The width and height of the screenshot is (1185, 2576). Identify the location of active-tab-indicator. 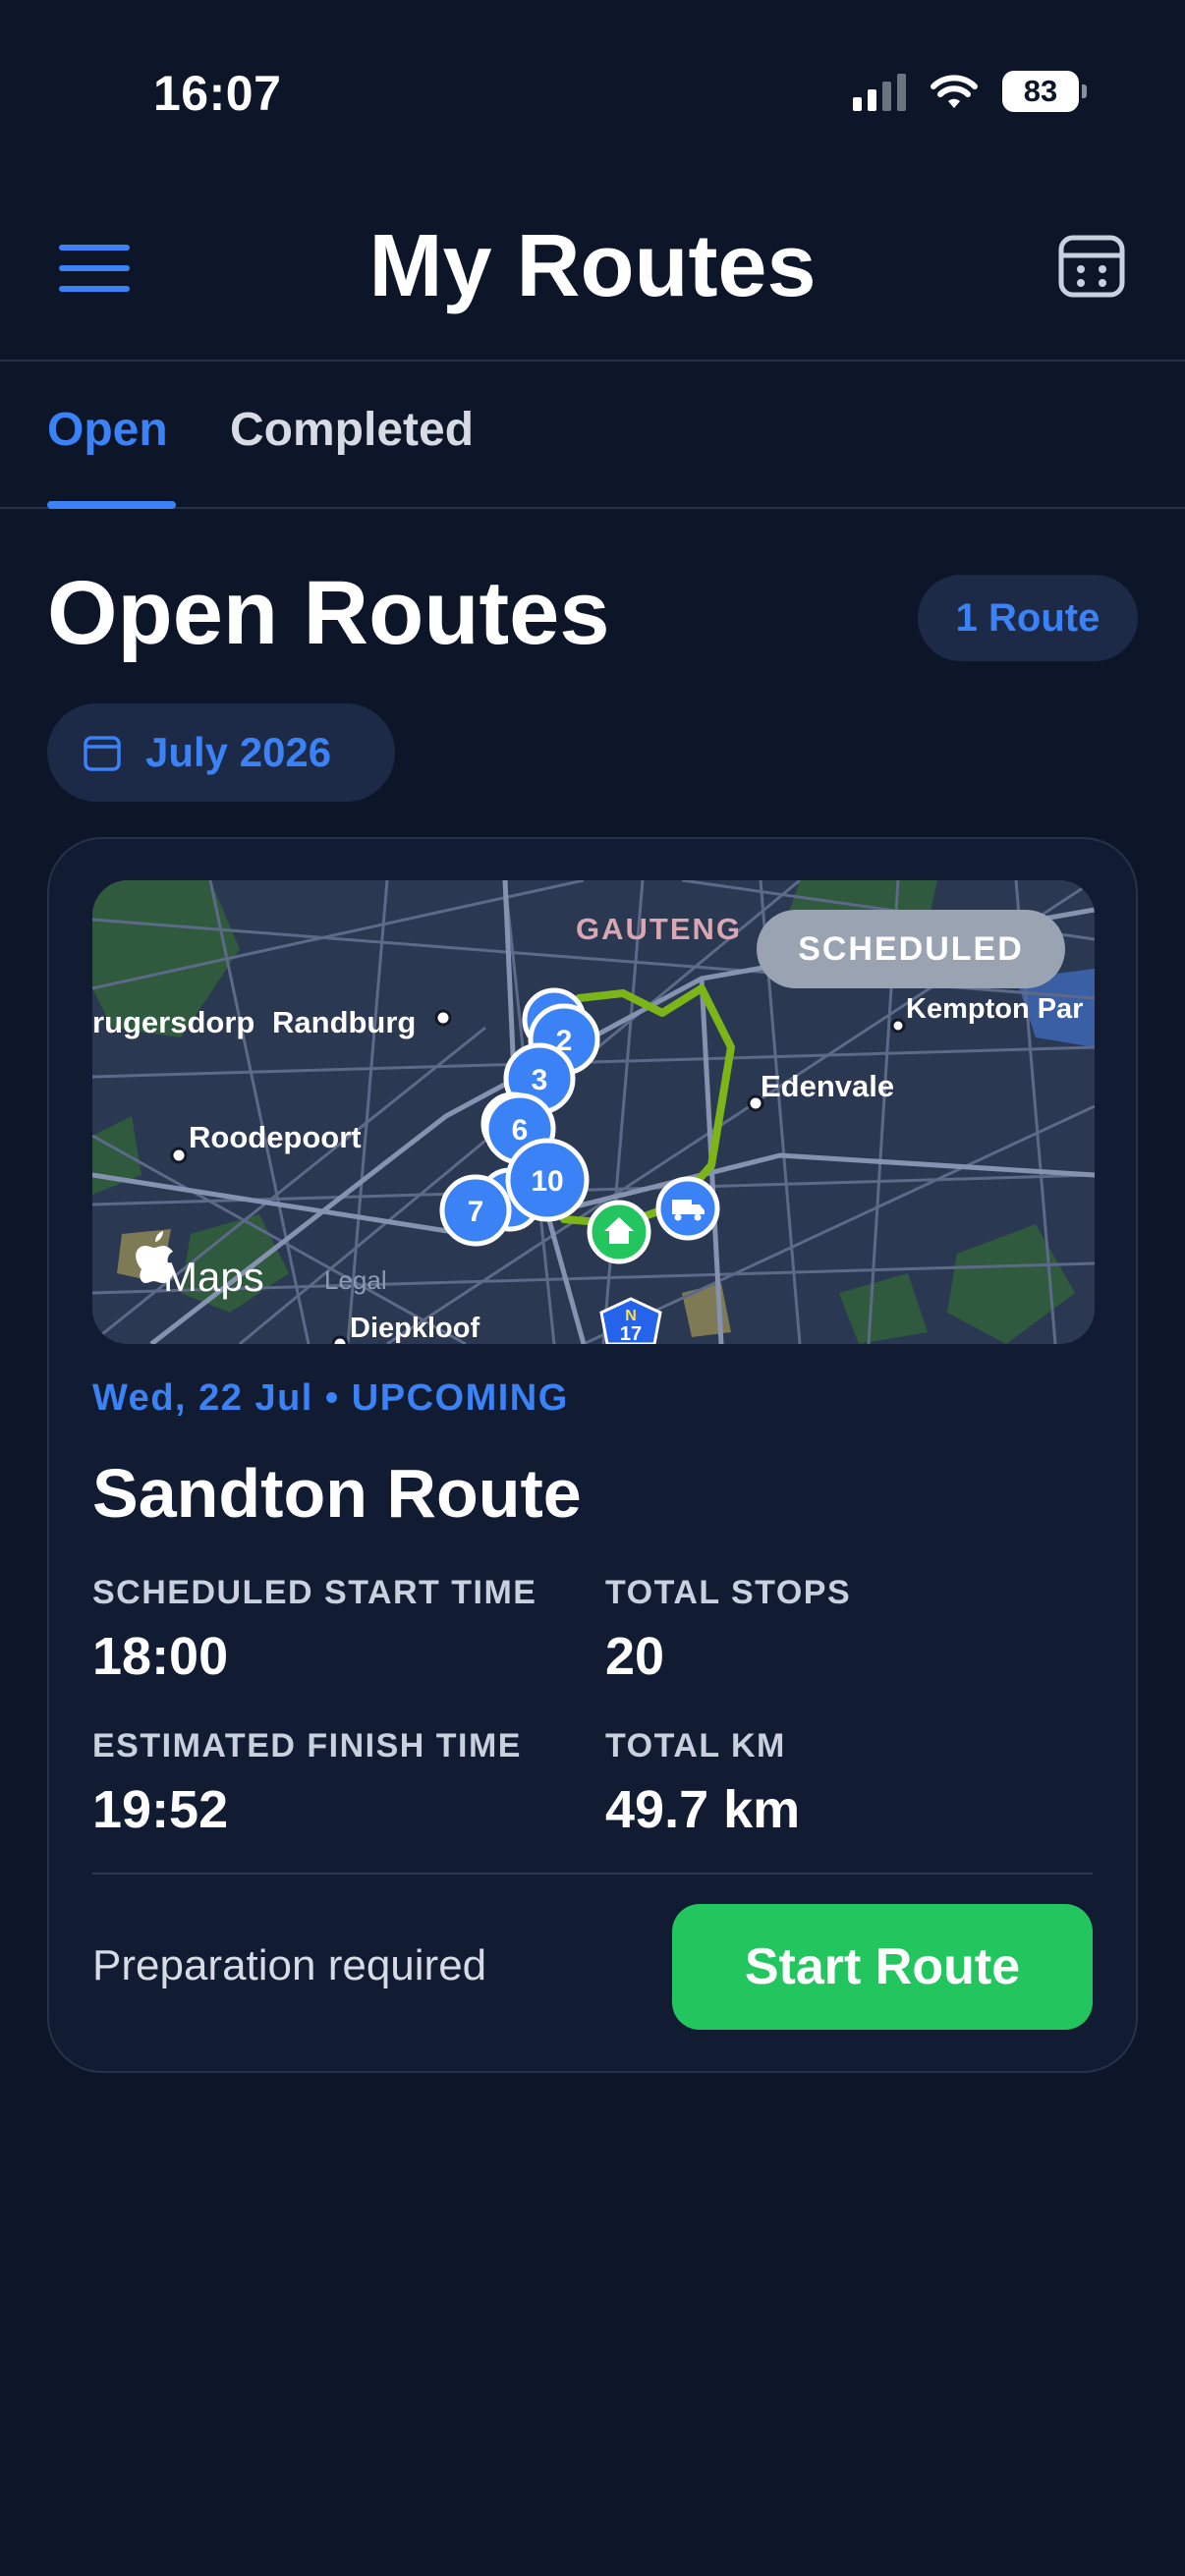
(112, 505).